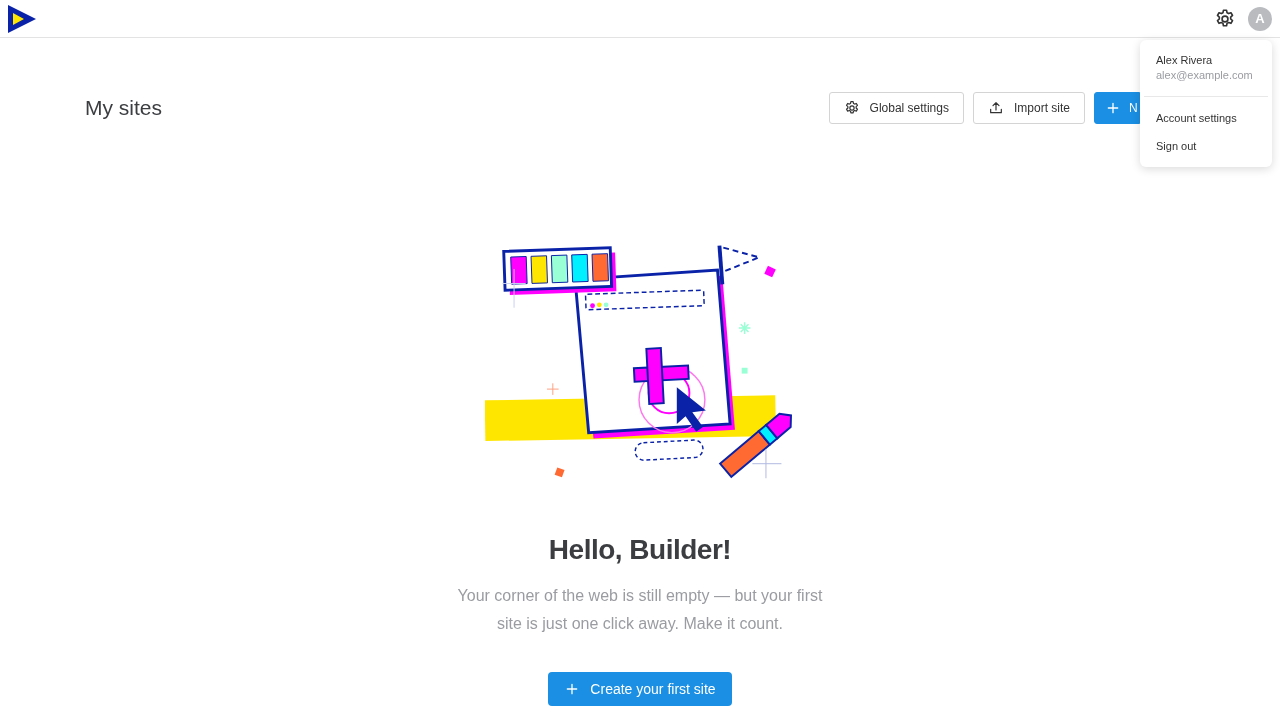 The width and height of the screenshot is (1280, 720). Describe the element at coordinates (996, 108) in the screenshot. I see `upload-icon` at that location.